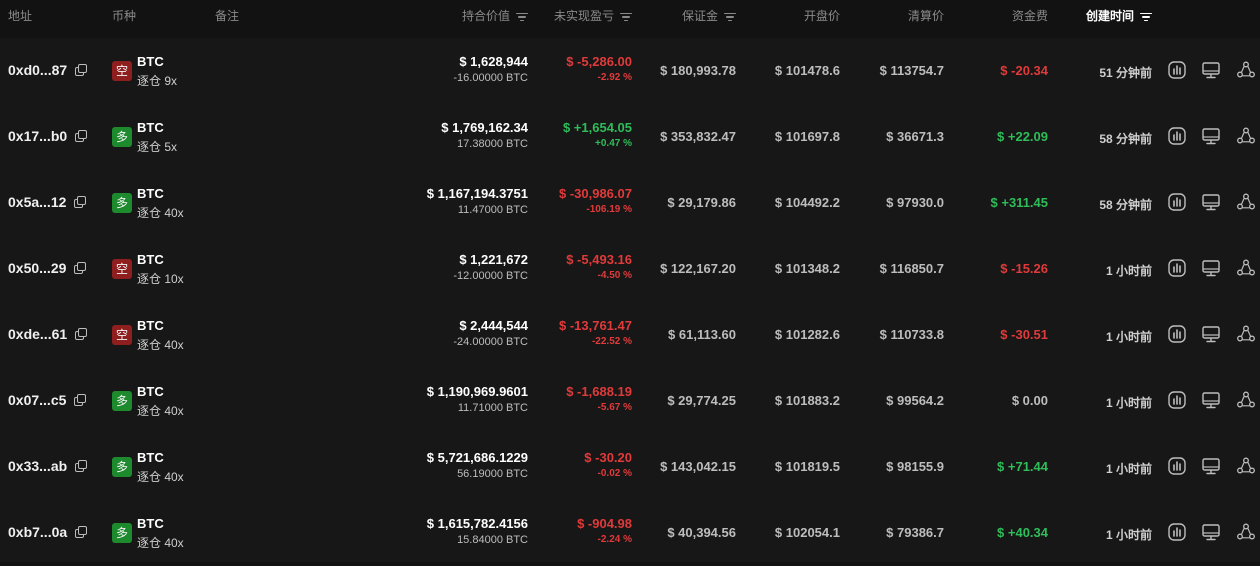 Image resolution: width=1260 pixels, height=566 pixels. What do you see at coordinates (495, 16) in the screenshot?
I see `header-position-value: 持合价值` at bounding box center [495, 16].